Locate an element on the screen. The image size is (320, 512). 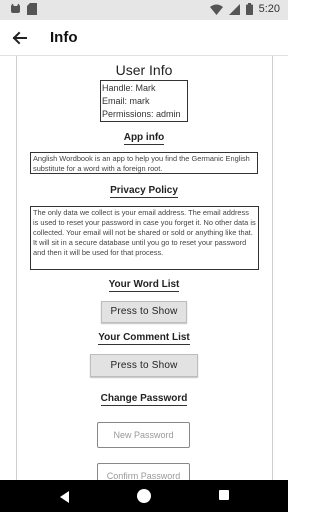
confirm-password-input is located at coordinates (143, 471).